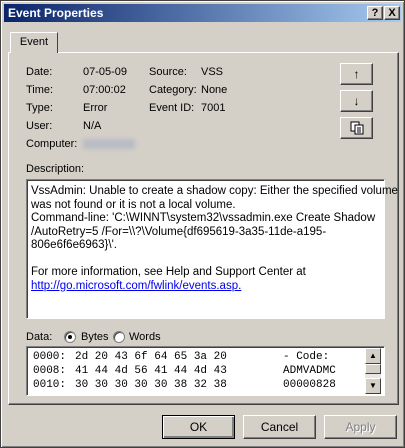  I want to click on date-value: 07-05-09, so click(105, 72).